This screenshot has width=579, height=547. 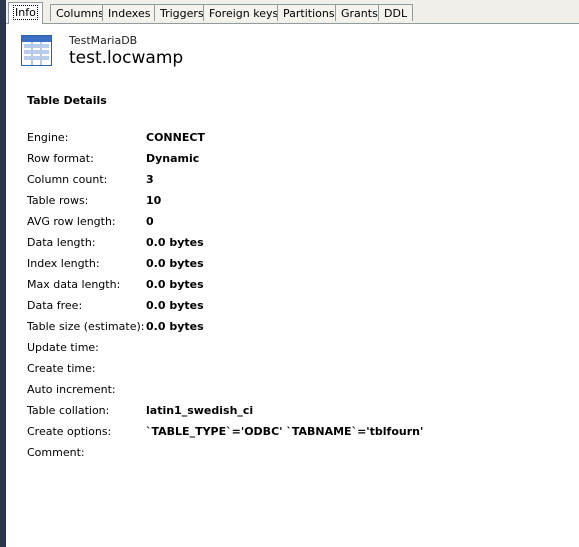 I want to click on schema-name: TestMariaDB, so click(x=103, y=40).